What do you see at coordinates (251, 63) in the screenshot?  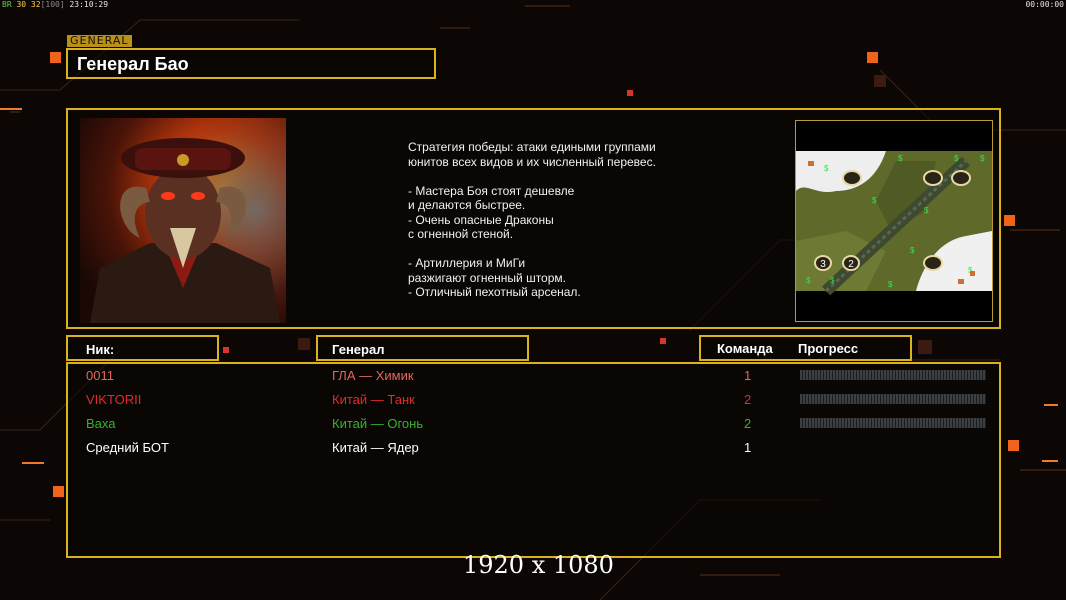 I see `general-title-box: Генерал Бао` at bounding box center [251, 63].